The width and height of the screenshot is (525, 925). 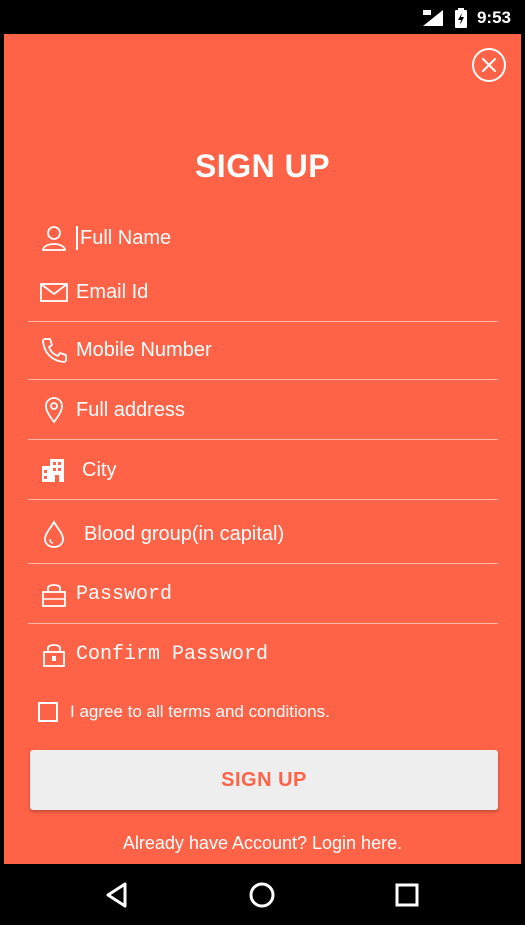 I want to click on status-right: 9:53, so click(x=466, y=18).